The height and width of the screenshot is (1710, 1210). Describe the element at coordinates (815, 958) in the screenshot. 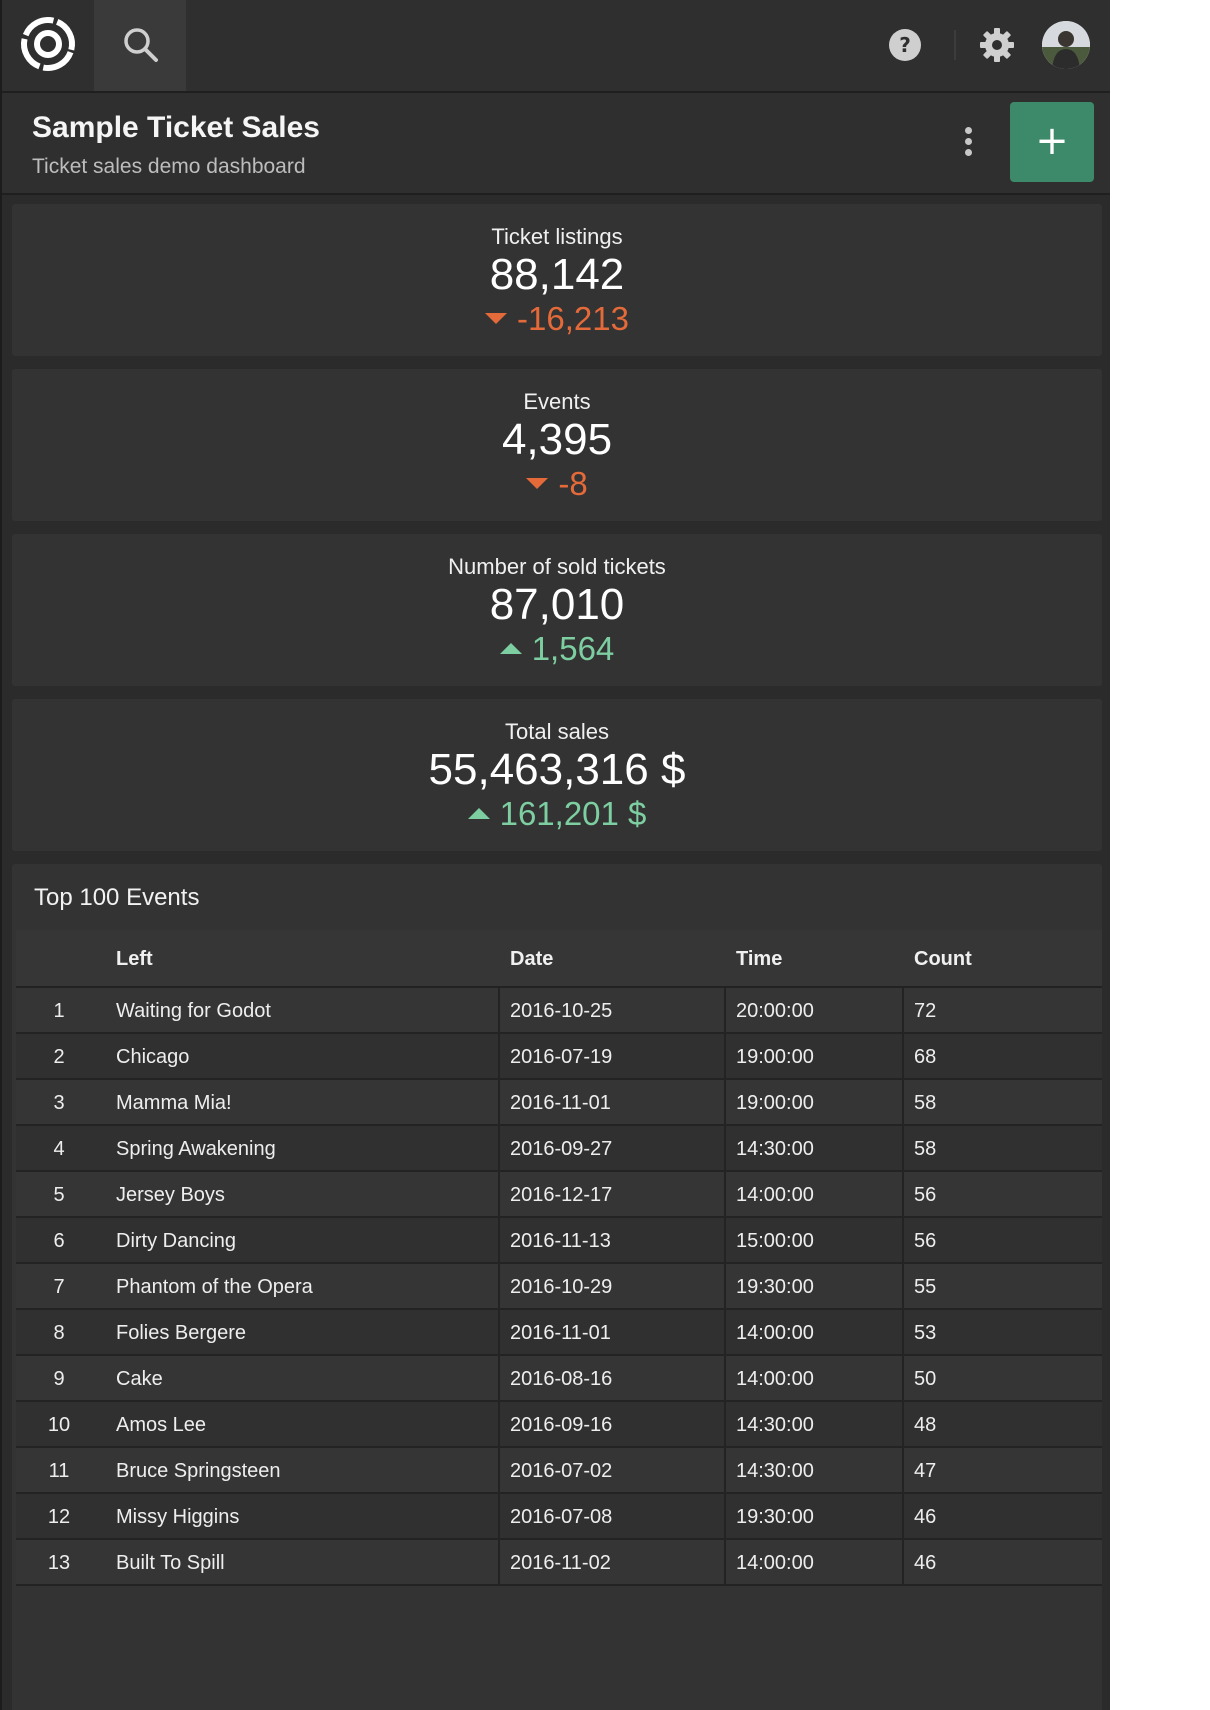

I see `column-header-time: Time` at that location.